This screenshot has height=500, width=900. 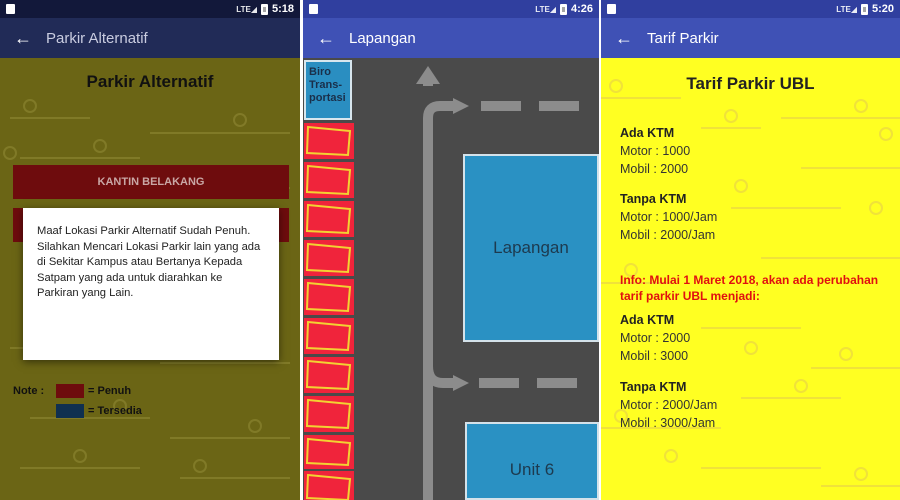 I want to click on penuh-swatch, so click(x=70, y=391).